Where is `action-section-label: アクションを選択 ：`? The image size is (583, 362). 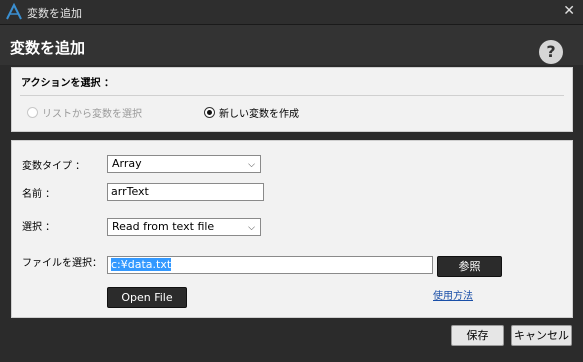 action-section-label: アクションを選択 ： is located at coordinates (67, 83).